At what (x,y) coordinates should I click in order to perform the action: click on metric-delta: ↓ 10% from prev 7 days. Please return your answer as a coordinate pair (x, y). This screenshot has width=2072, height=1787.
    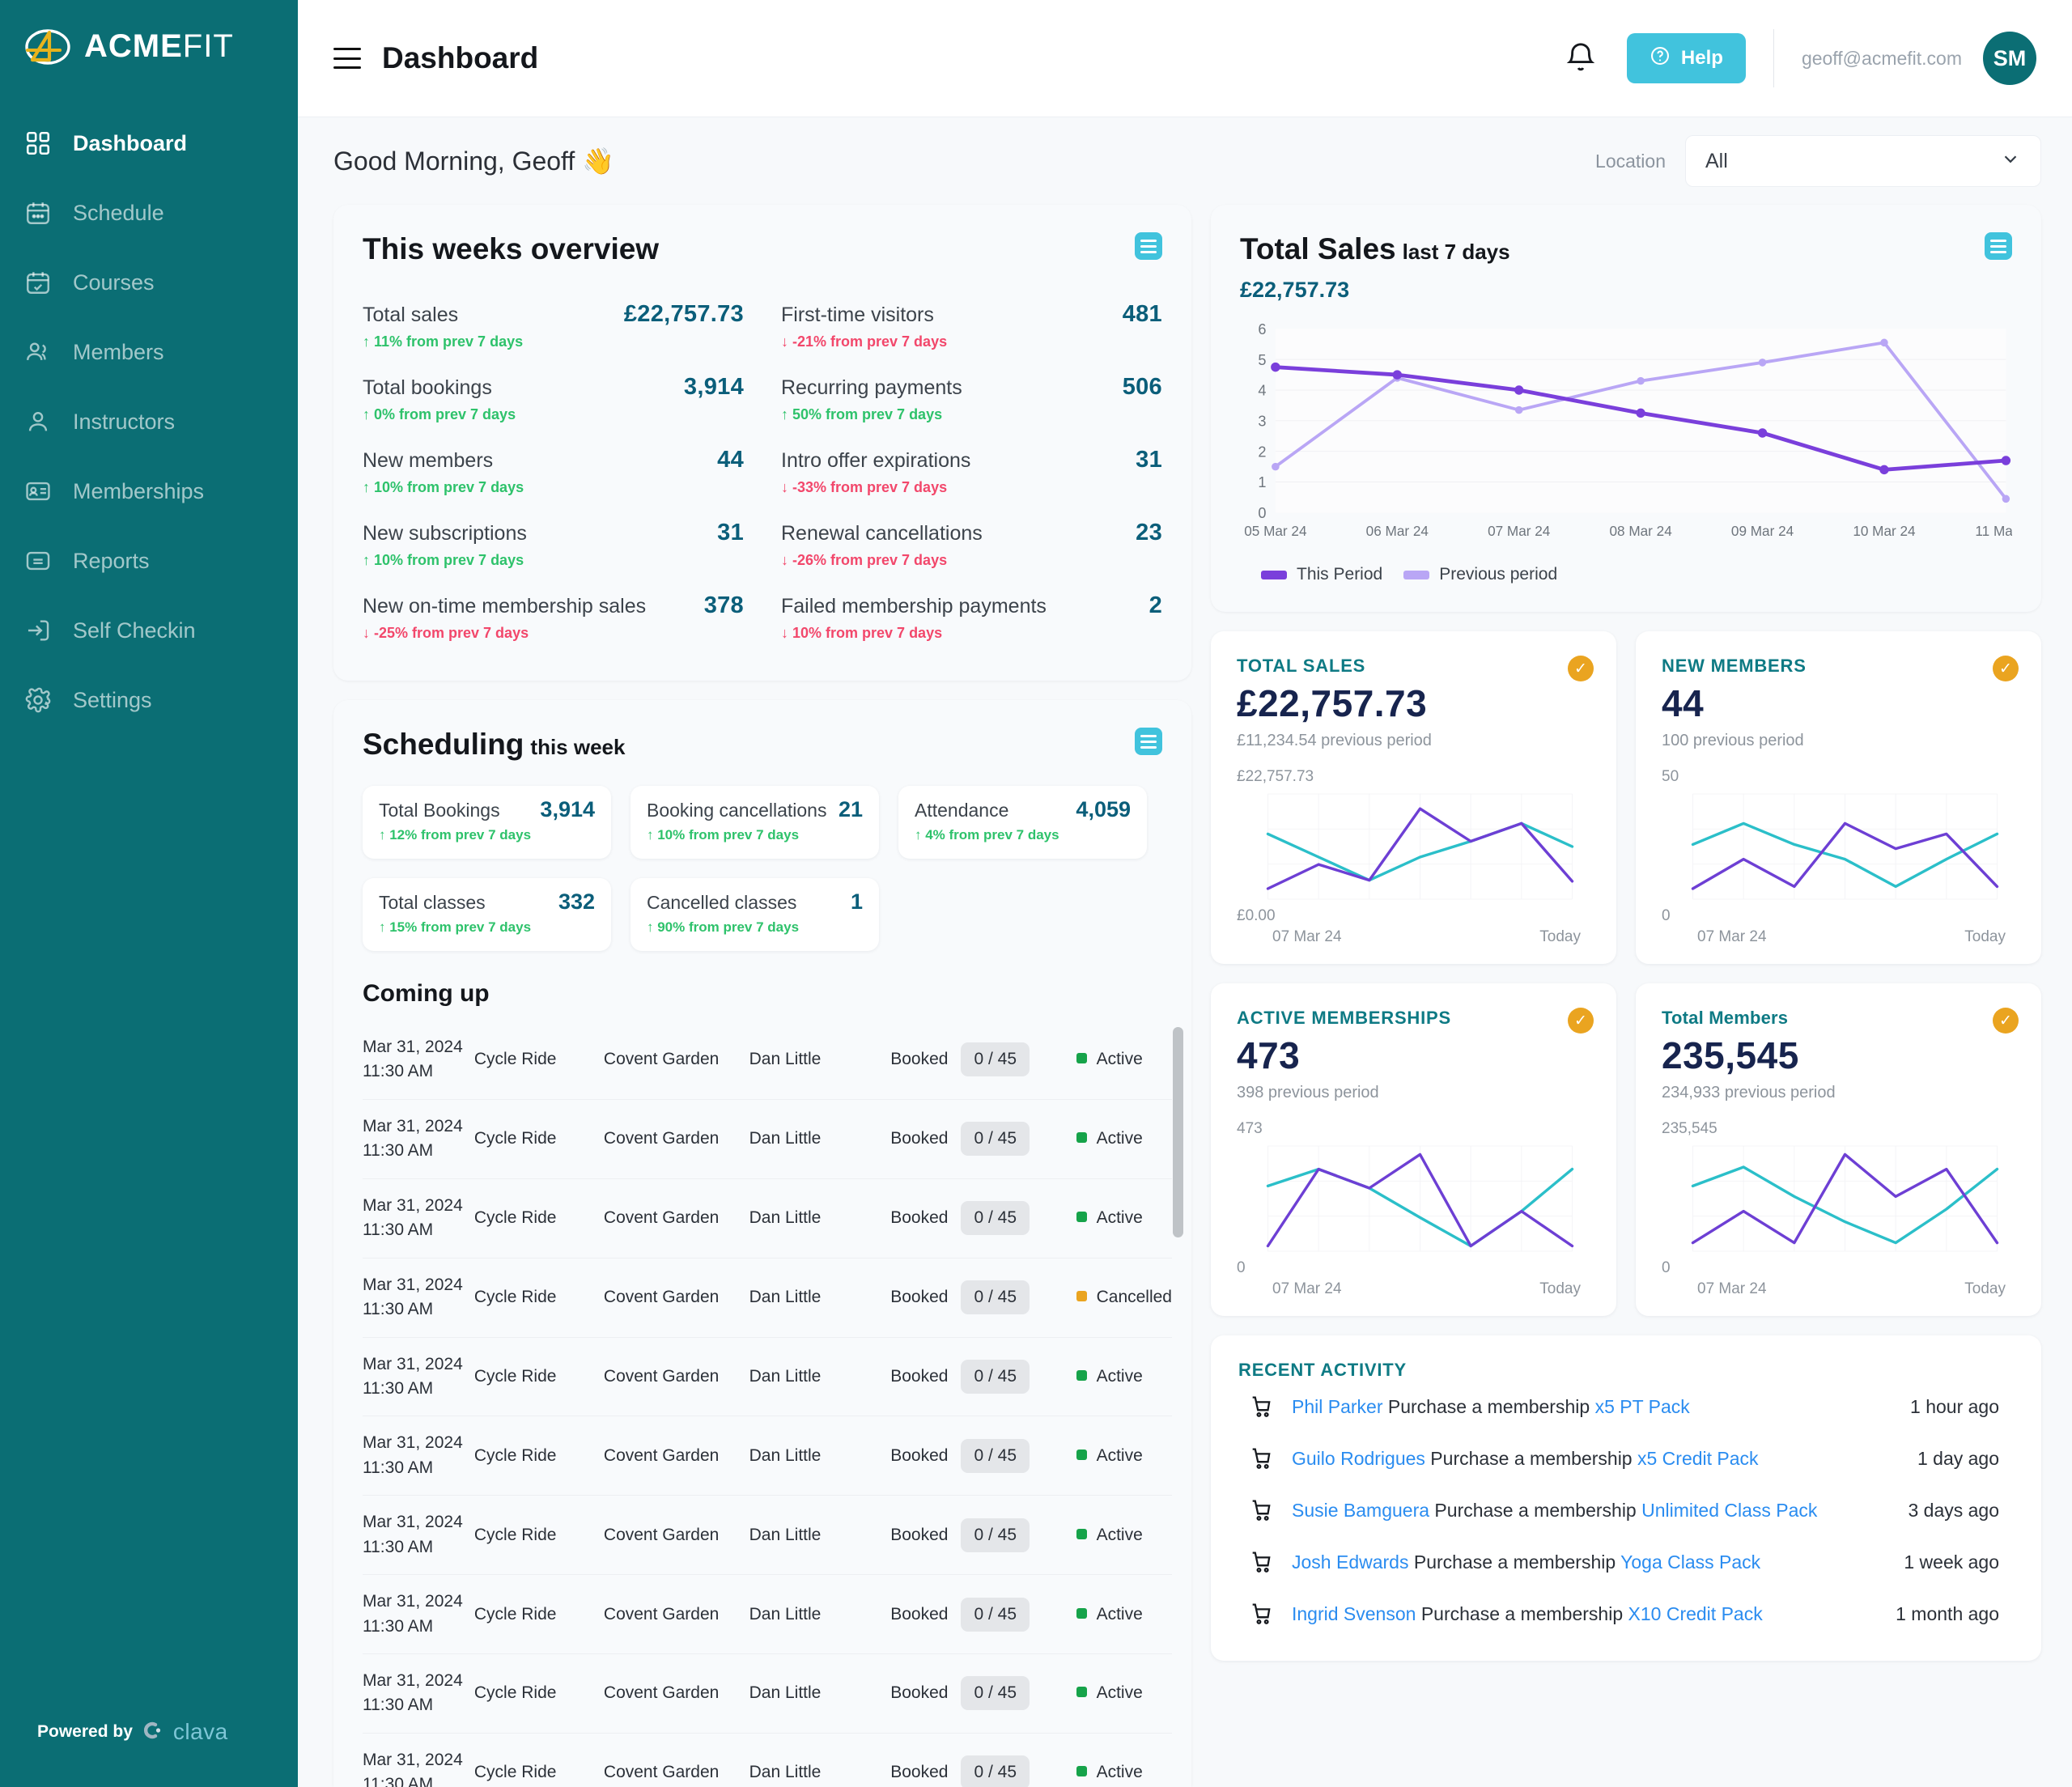
    Looking at the image, I should click on (862, 633).